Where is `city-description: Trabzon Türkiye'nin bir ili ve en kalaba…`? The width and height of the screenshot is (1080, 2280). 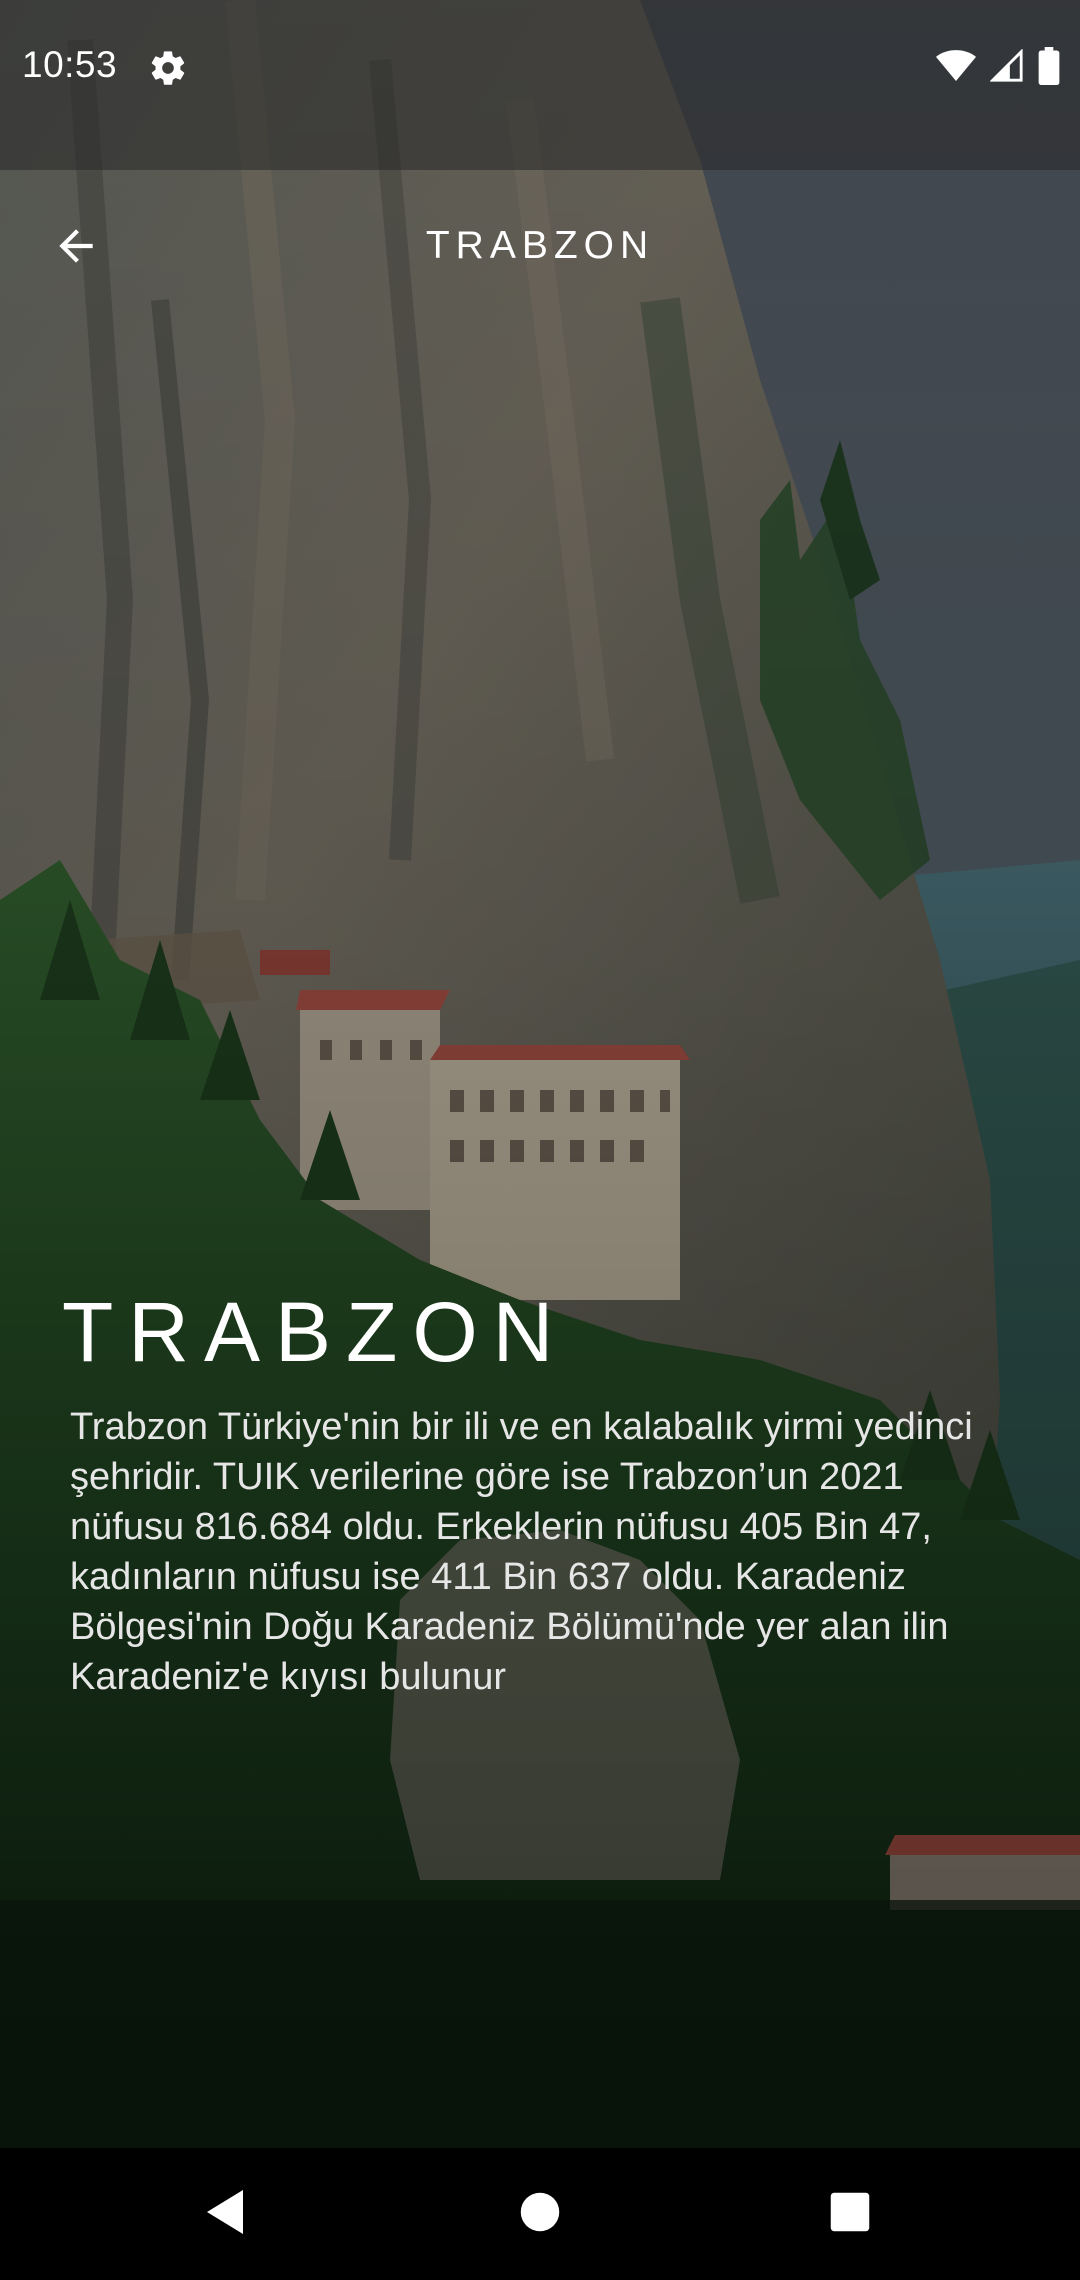 city-description: Trabzon Türkiye'nin bir ili ve en kalaba… is located at coordinates (521, 1552).